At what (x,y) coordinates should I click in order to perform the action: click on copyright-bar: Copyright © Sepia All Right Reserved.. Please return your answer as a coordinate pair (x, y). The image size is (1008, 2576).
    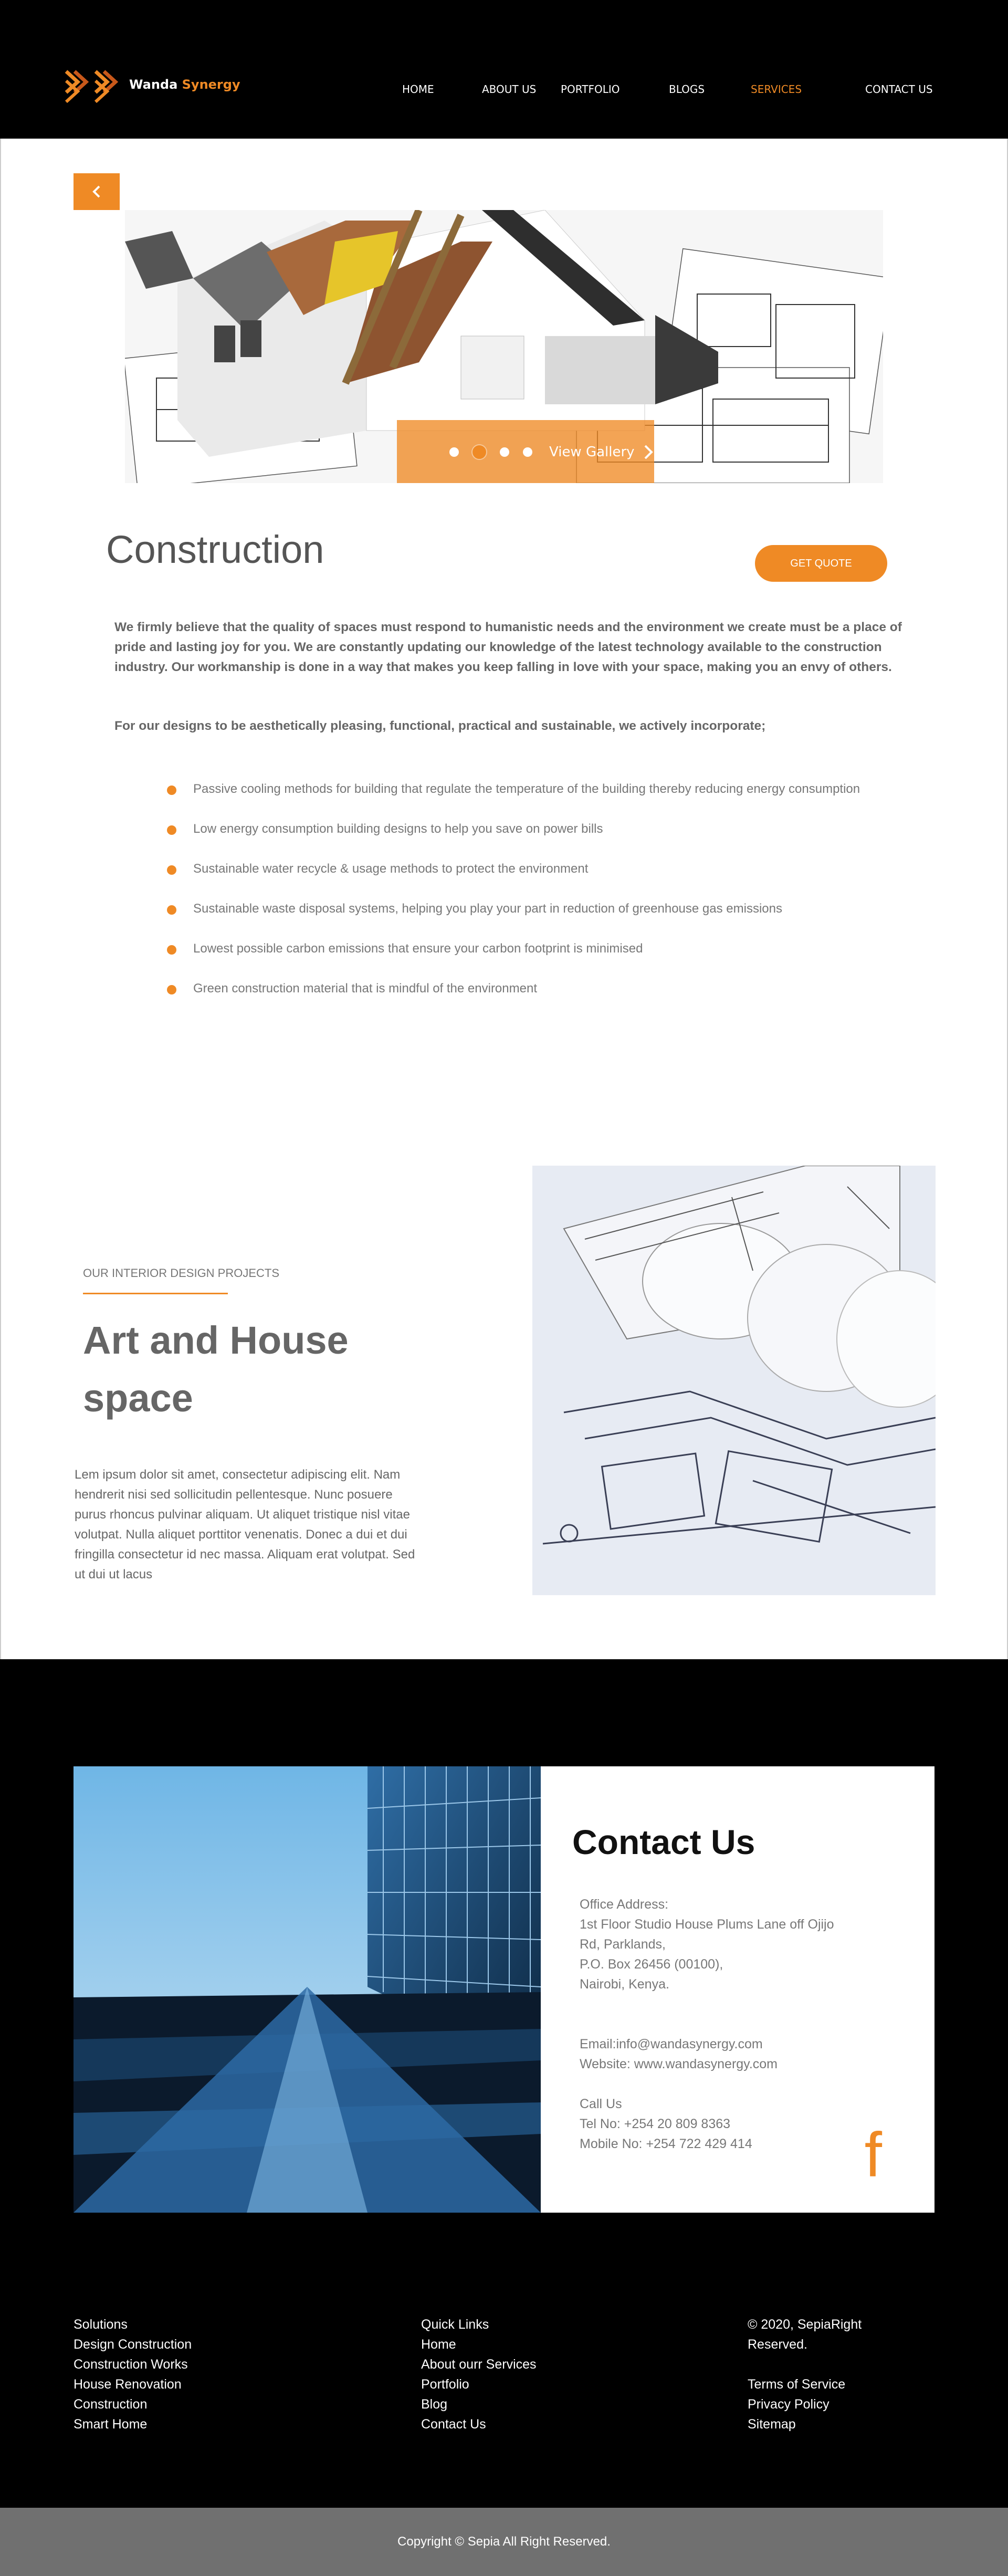
    Looking at the image, I should click on (504, 2542).